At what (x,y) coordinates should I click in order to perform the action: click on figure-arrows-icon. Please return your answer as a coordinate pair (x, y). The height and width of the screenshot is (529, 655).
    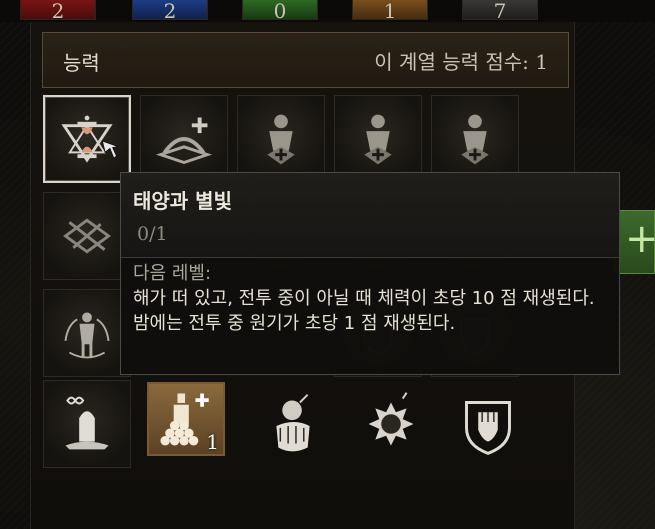
    Looking at the image, I should click on (87, 335).